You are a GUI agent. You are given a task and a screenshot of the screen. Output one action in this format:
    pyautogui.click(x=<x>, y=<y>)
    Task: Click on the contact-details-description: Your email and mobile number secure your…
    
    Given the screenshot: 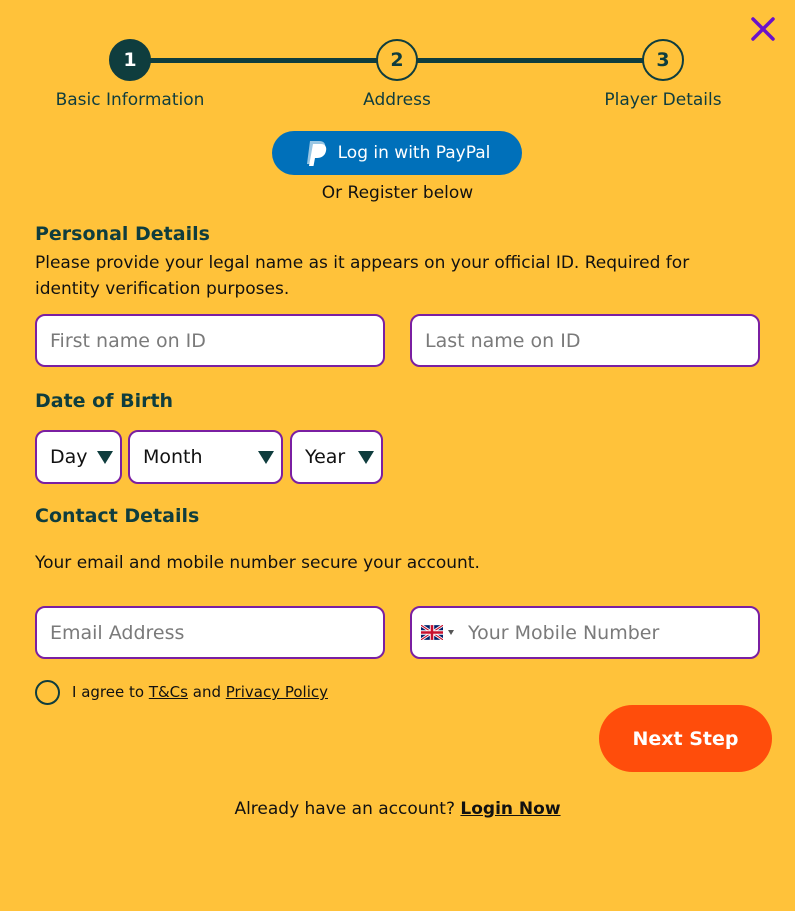 What is the action you would take?
    pyautogui.click(x=257, y=563)
    